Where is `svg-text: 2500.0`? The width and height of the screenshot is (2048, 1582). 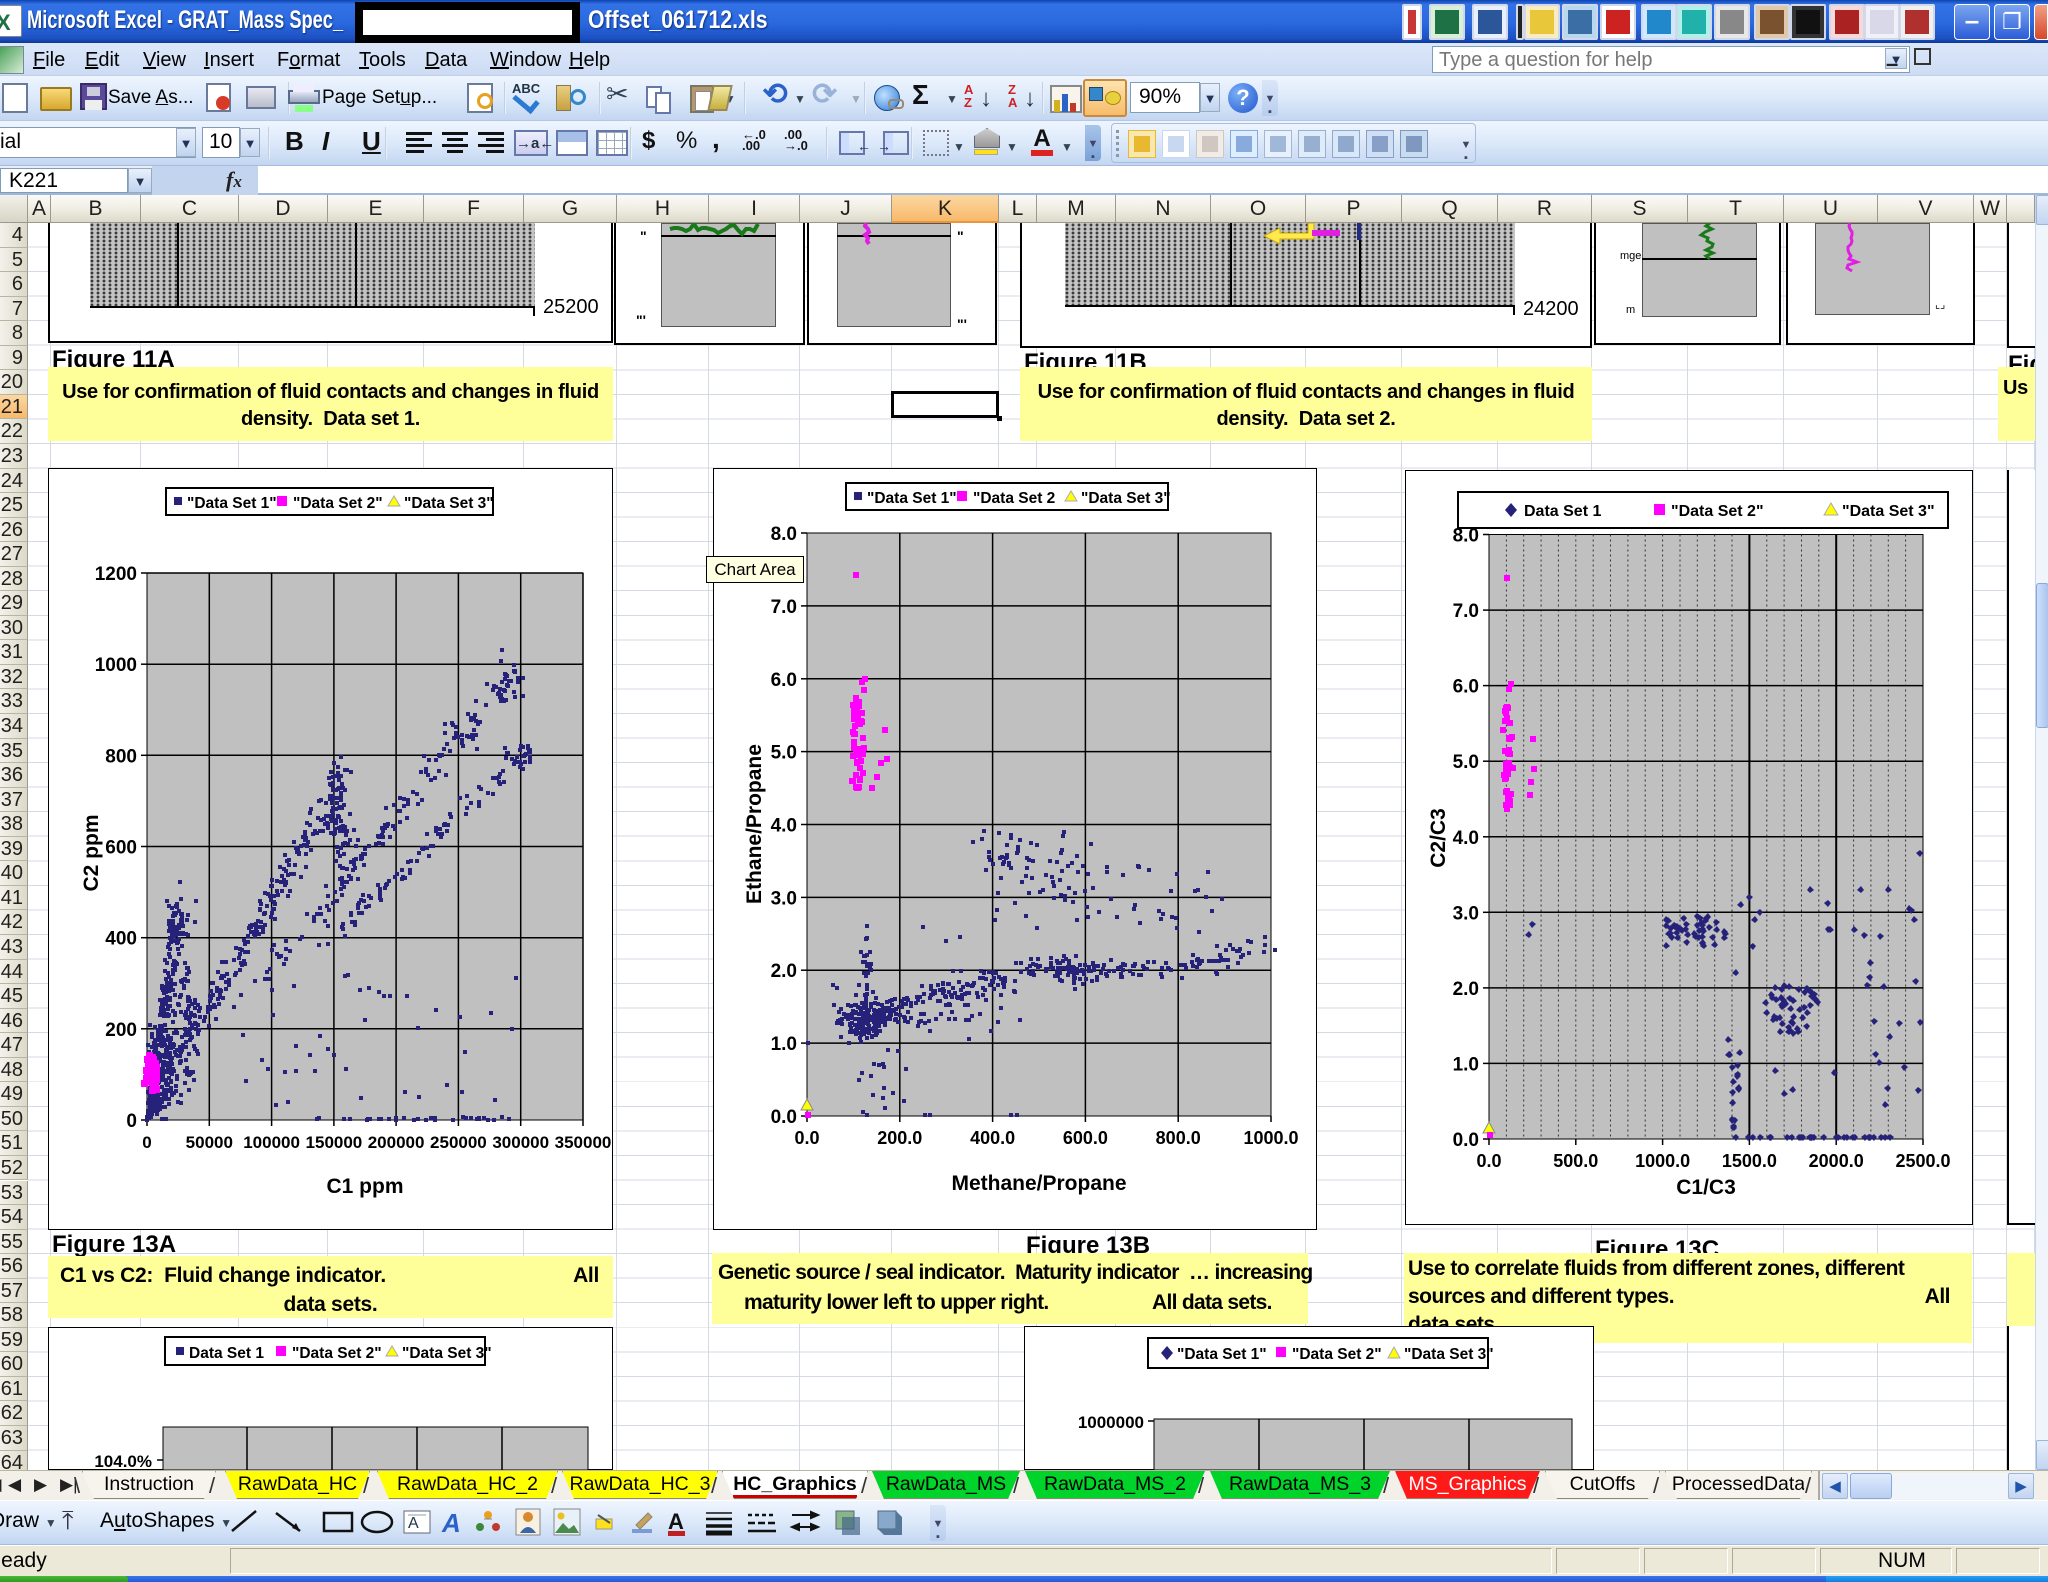 svg-text: 2500.0 is located at coordinates (1922, 1161).